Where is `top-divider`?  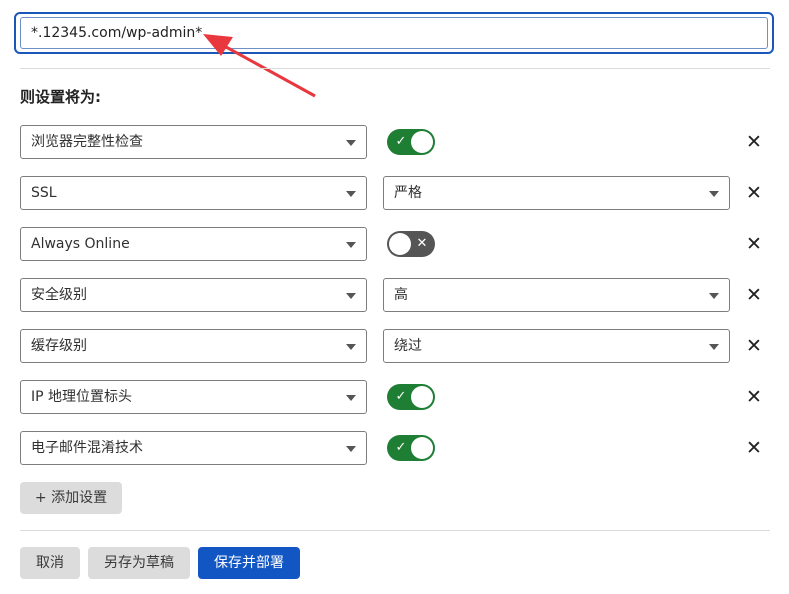 top-divider is located at coordinates (395, 68).